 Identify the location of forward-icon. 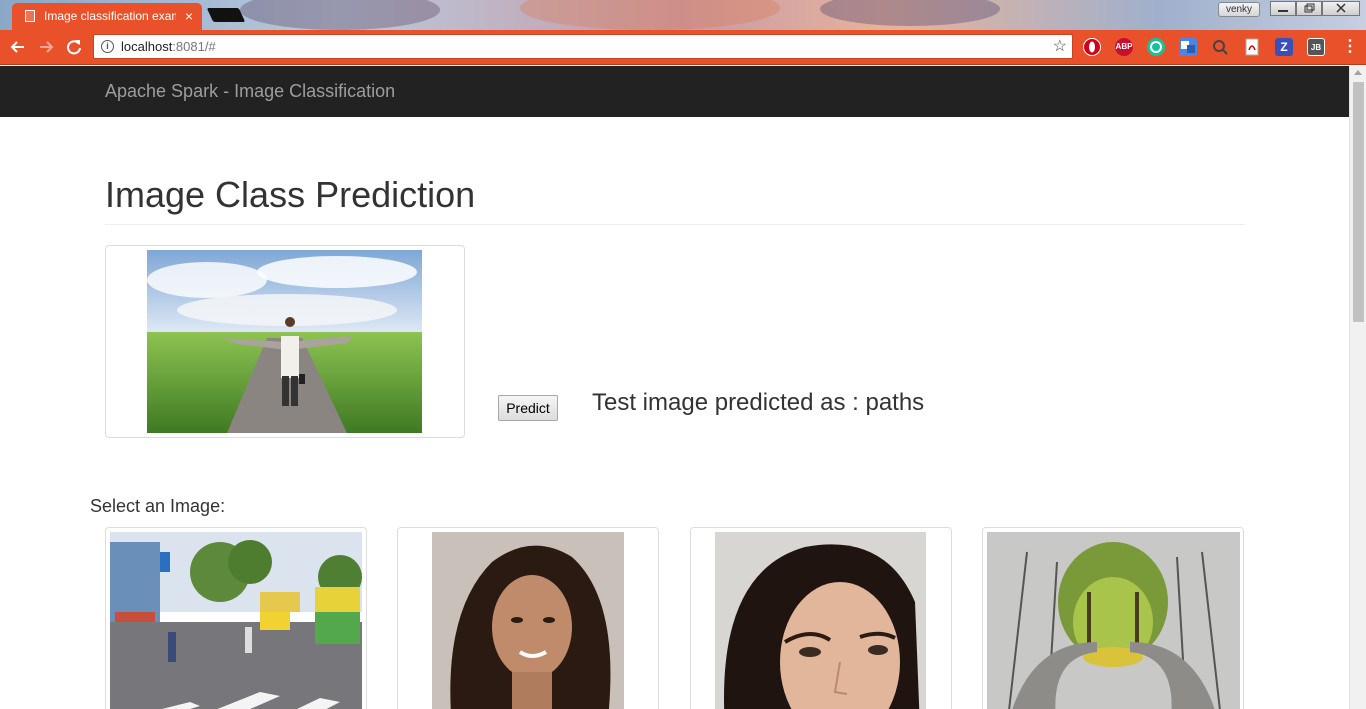
(47, 47).